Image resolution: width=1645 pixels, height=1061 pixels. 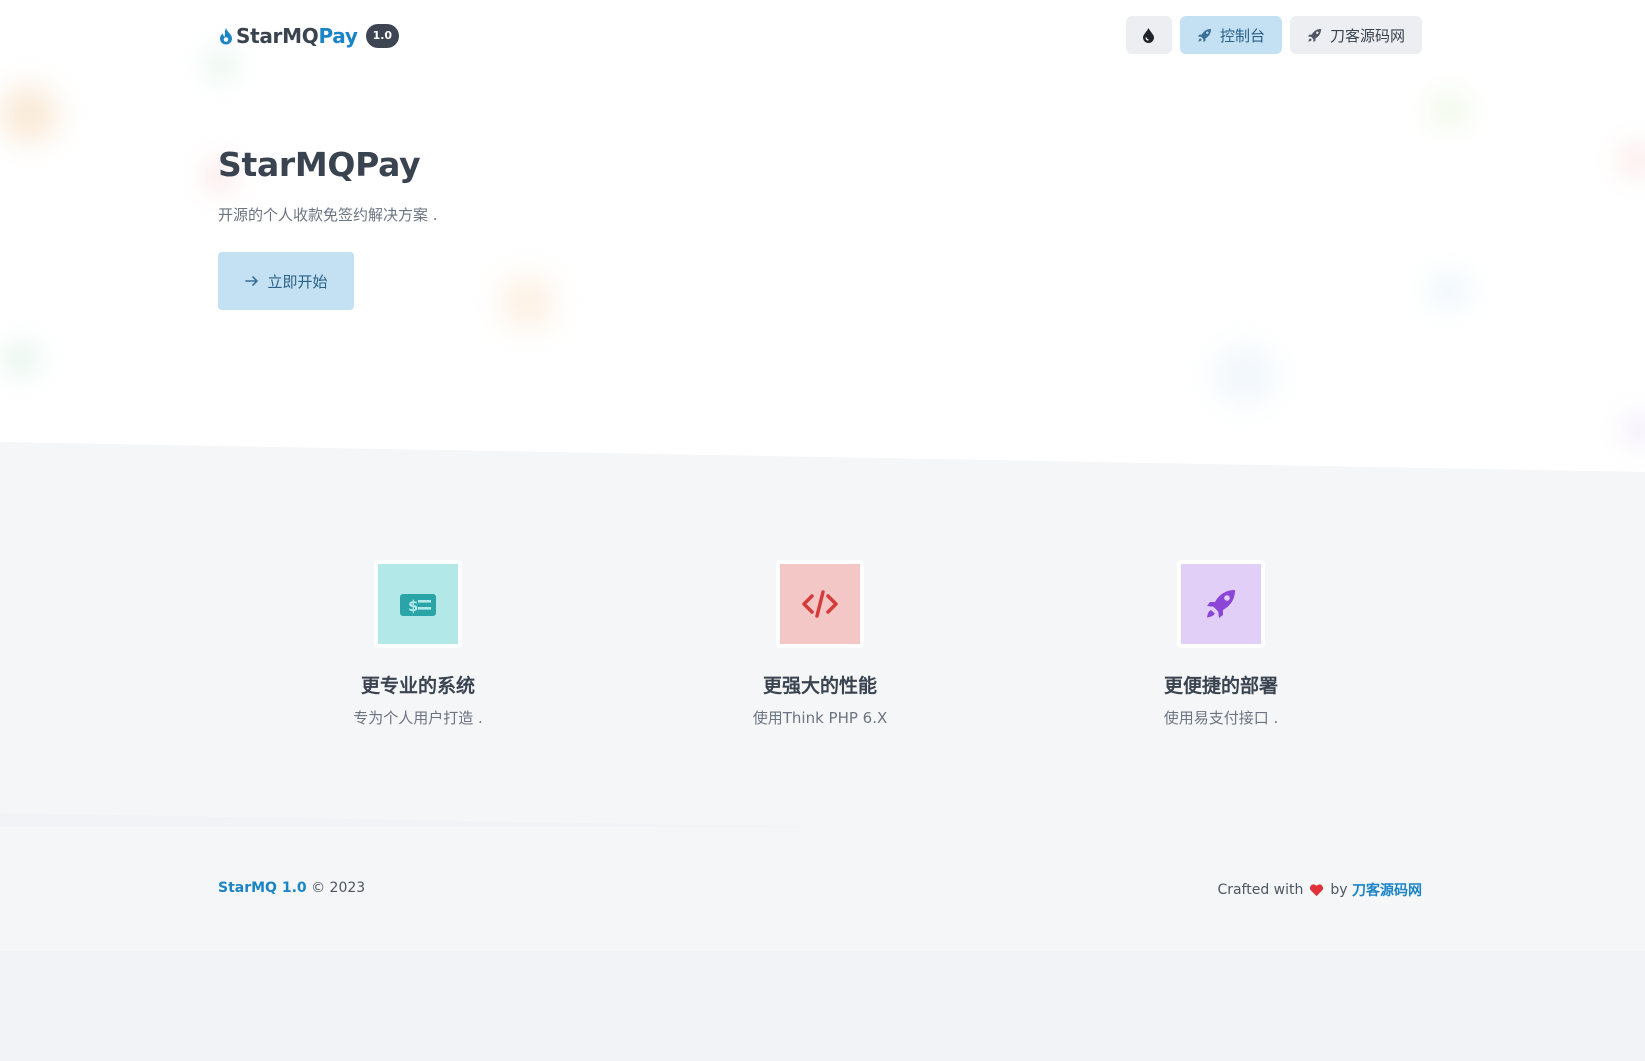 I want to click on heart-icon, so click(x=1317, y=890).